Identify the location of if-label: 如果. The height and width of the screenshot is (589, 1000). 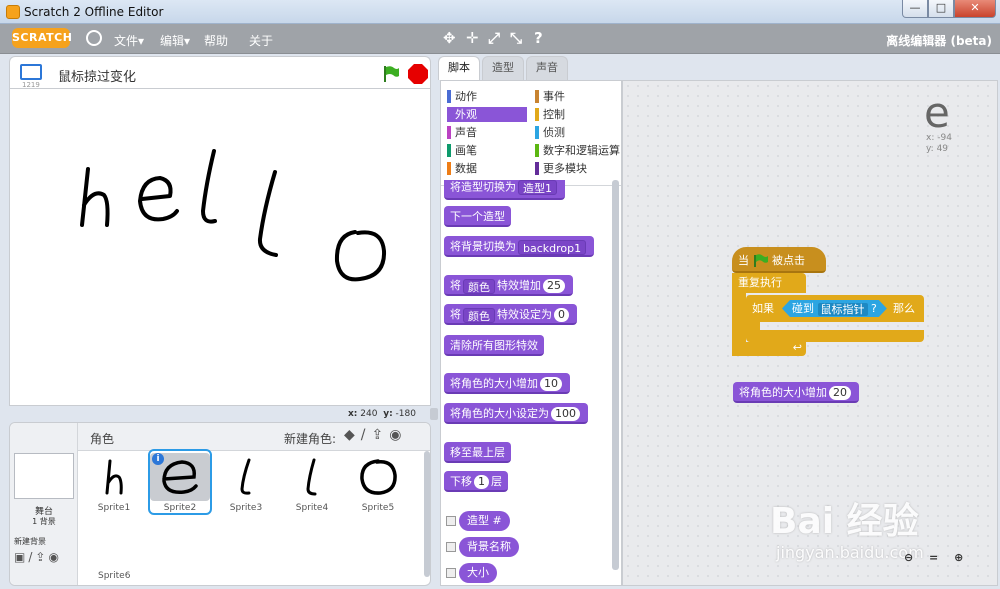
(763, 308).